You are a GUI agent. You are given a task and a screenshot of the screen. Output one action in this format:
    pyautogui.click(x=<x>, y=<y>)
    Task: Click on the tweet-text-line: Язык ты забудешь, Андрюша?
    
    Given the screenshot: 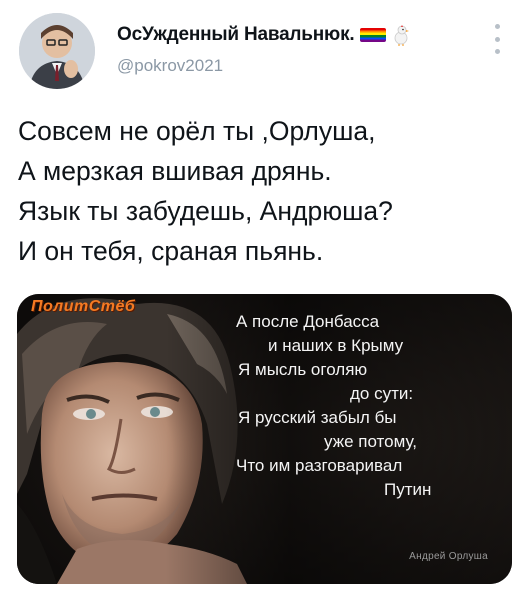 What is the action you would take?
    pyautogui.click(x=205, y=211)
    